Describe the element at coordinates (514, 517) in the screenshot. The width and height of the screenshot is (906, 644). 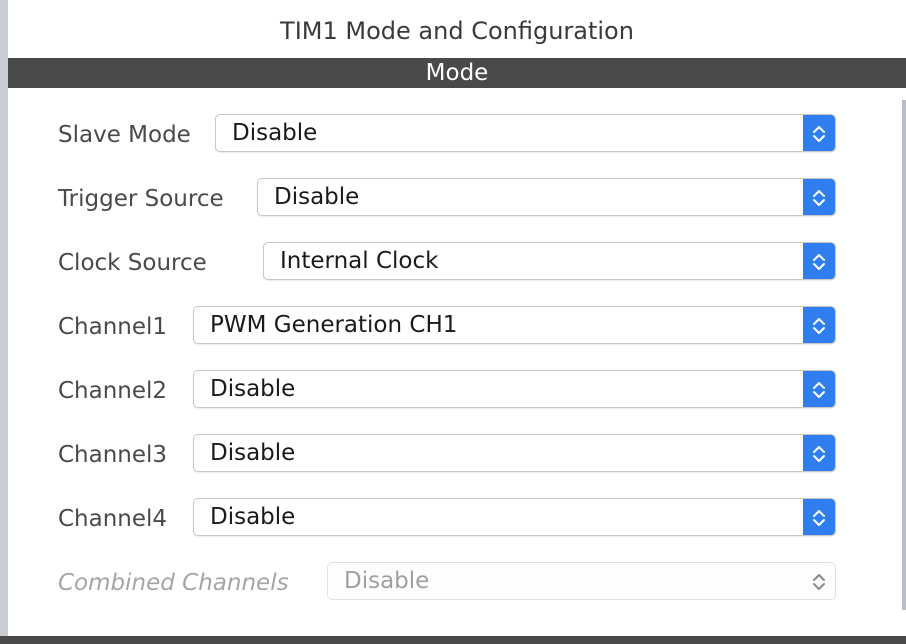
I see `channel4-select: Disable` at that location.